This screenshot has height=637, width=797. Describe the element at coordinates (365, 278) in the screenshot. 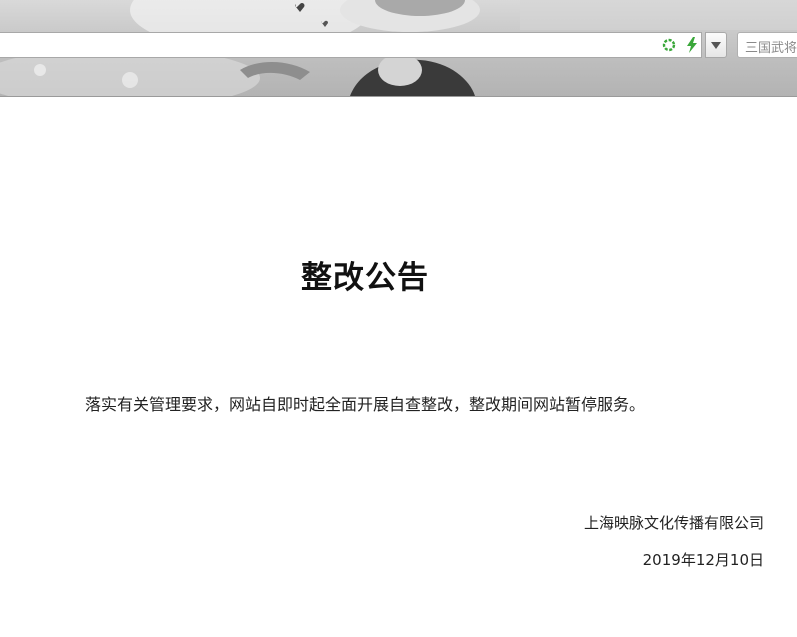

I see `notice-title: 整改公告` at that location.